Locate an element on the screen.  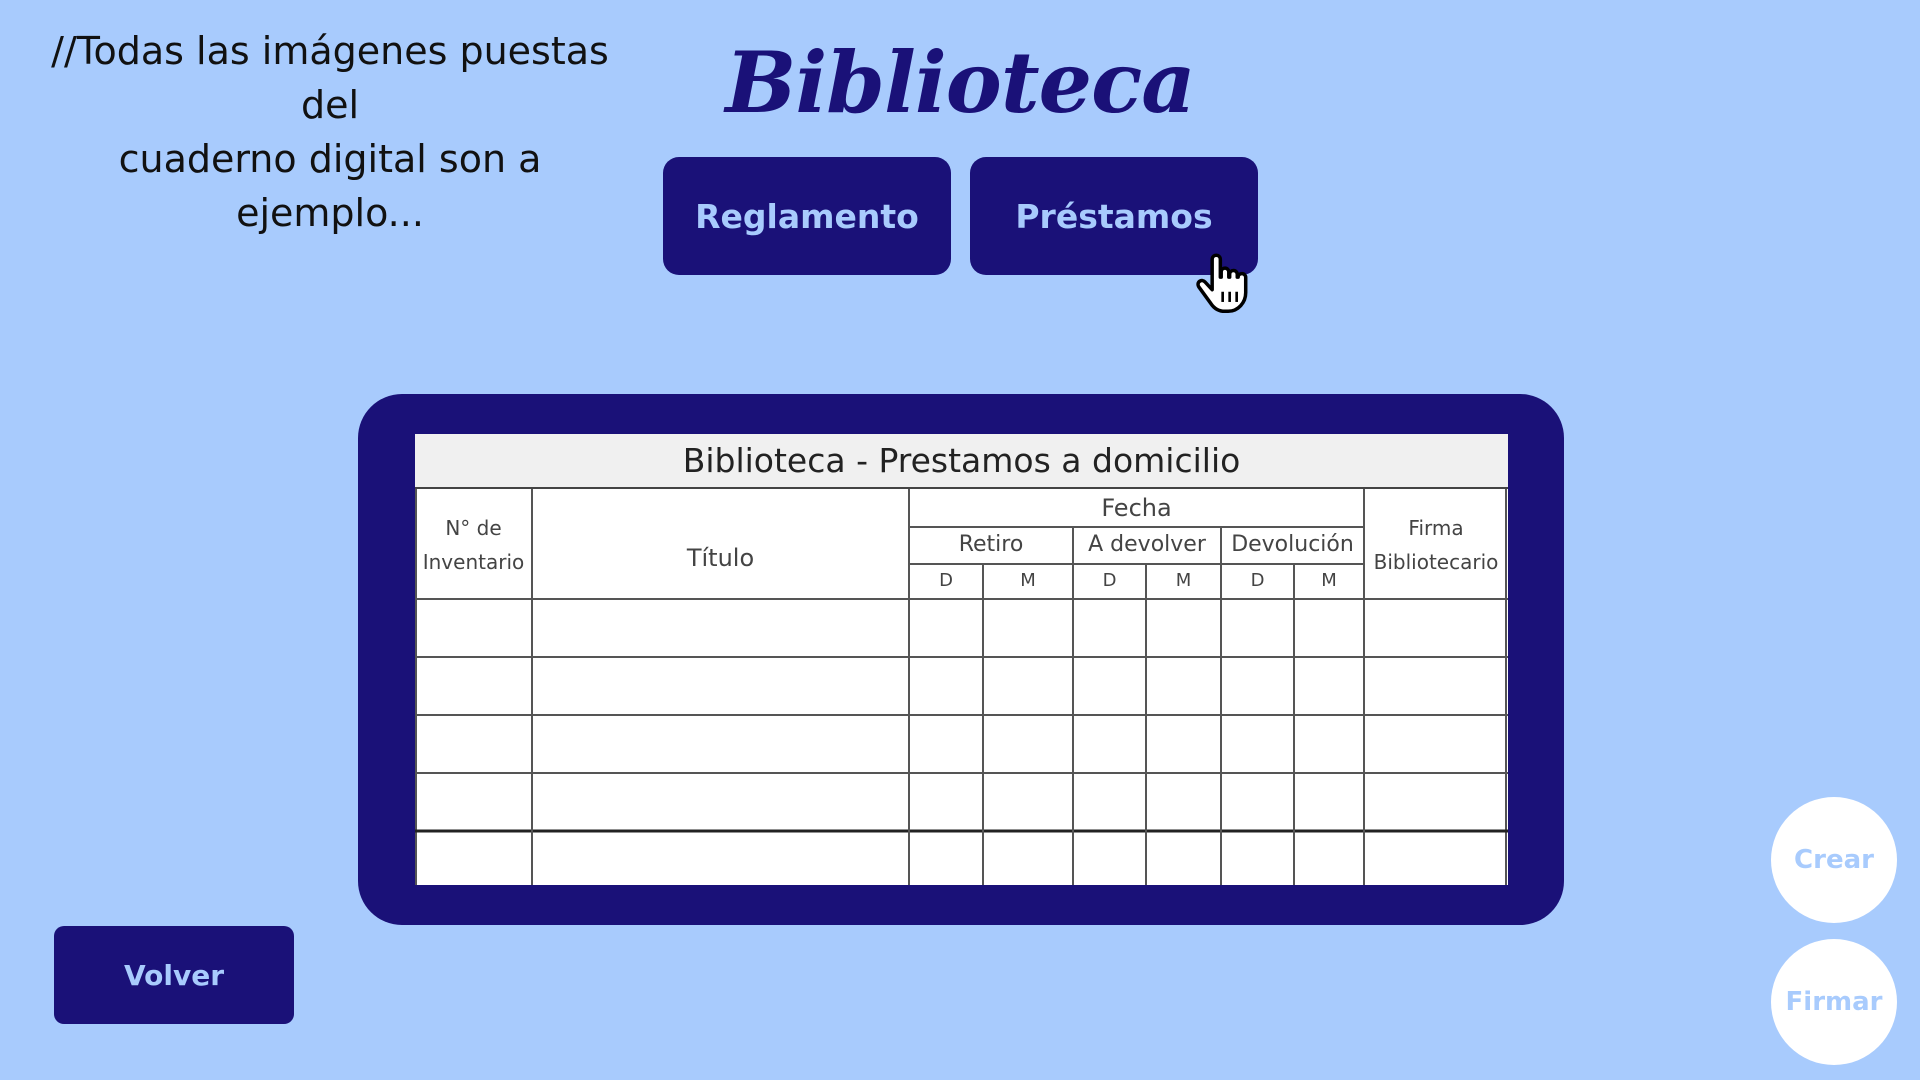
header-firma: Firma Bibliotecario is located at coordinates (1436, 545).